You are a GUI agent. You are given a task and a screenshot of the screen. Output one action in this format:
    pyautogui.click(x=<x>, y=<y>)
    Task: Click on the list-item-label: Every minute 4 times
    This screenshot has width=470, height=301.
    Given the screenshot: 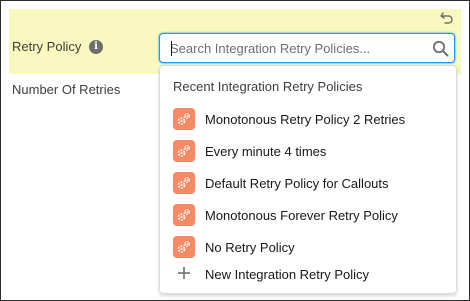 What is the action you would take?
    pyautogui.click(x=266, y=151)
    